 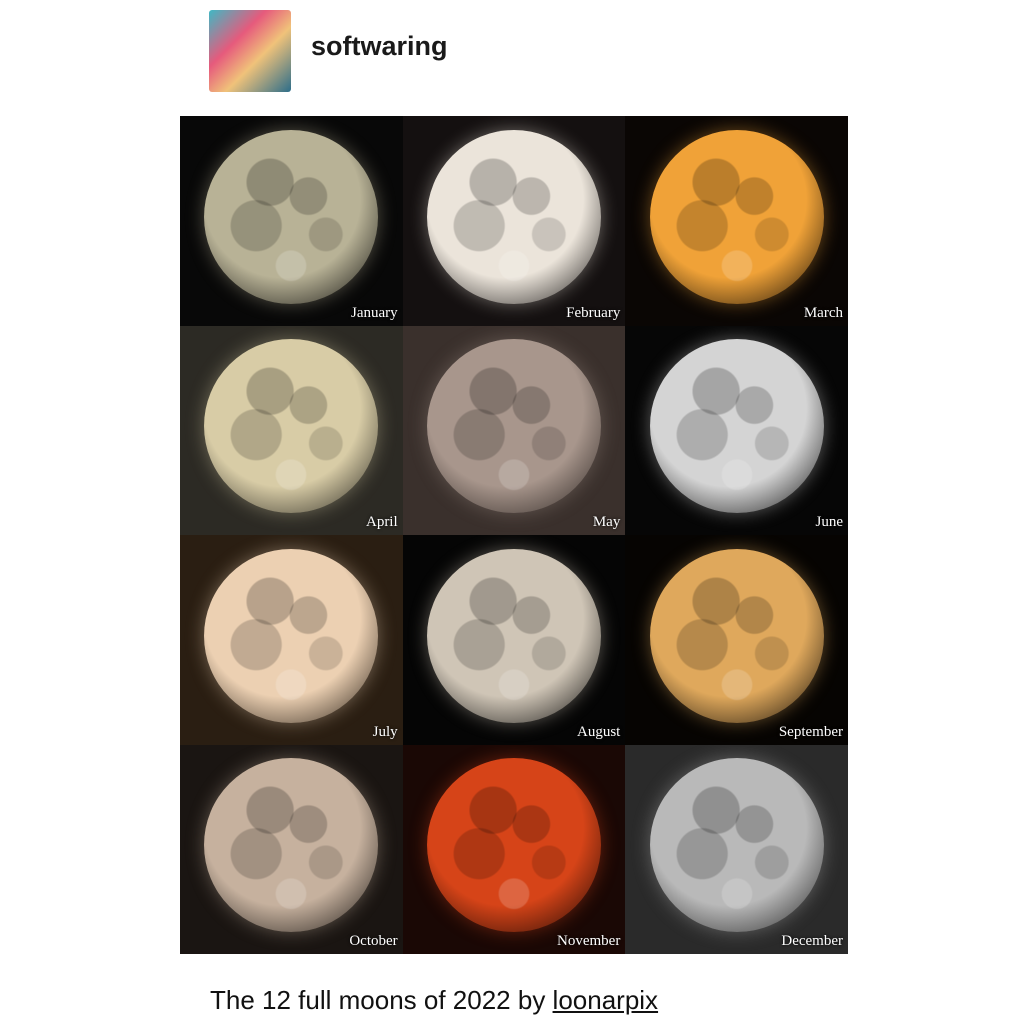 What do you see at coordinates (374, 312) in the screenshot?
I see `month-label: January` at bounding box center [374, 312].